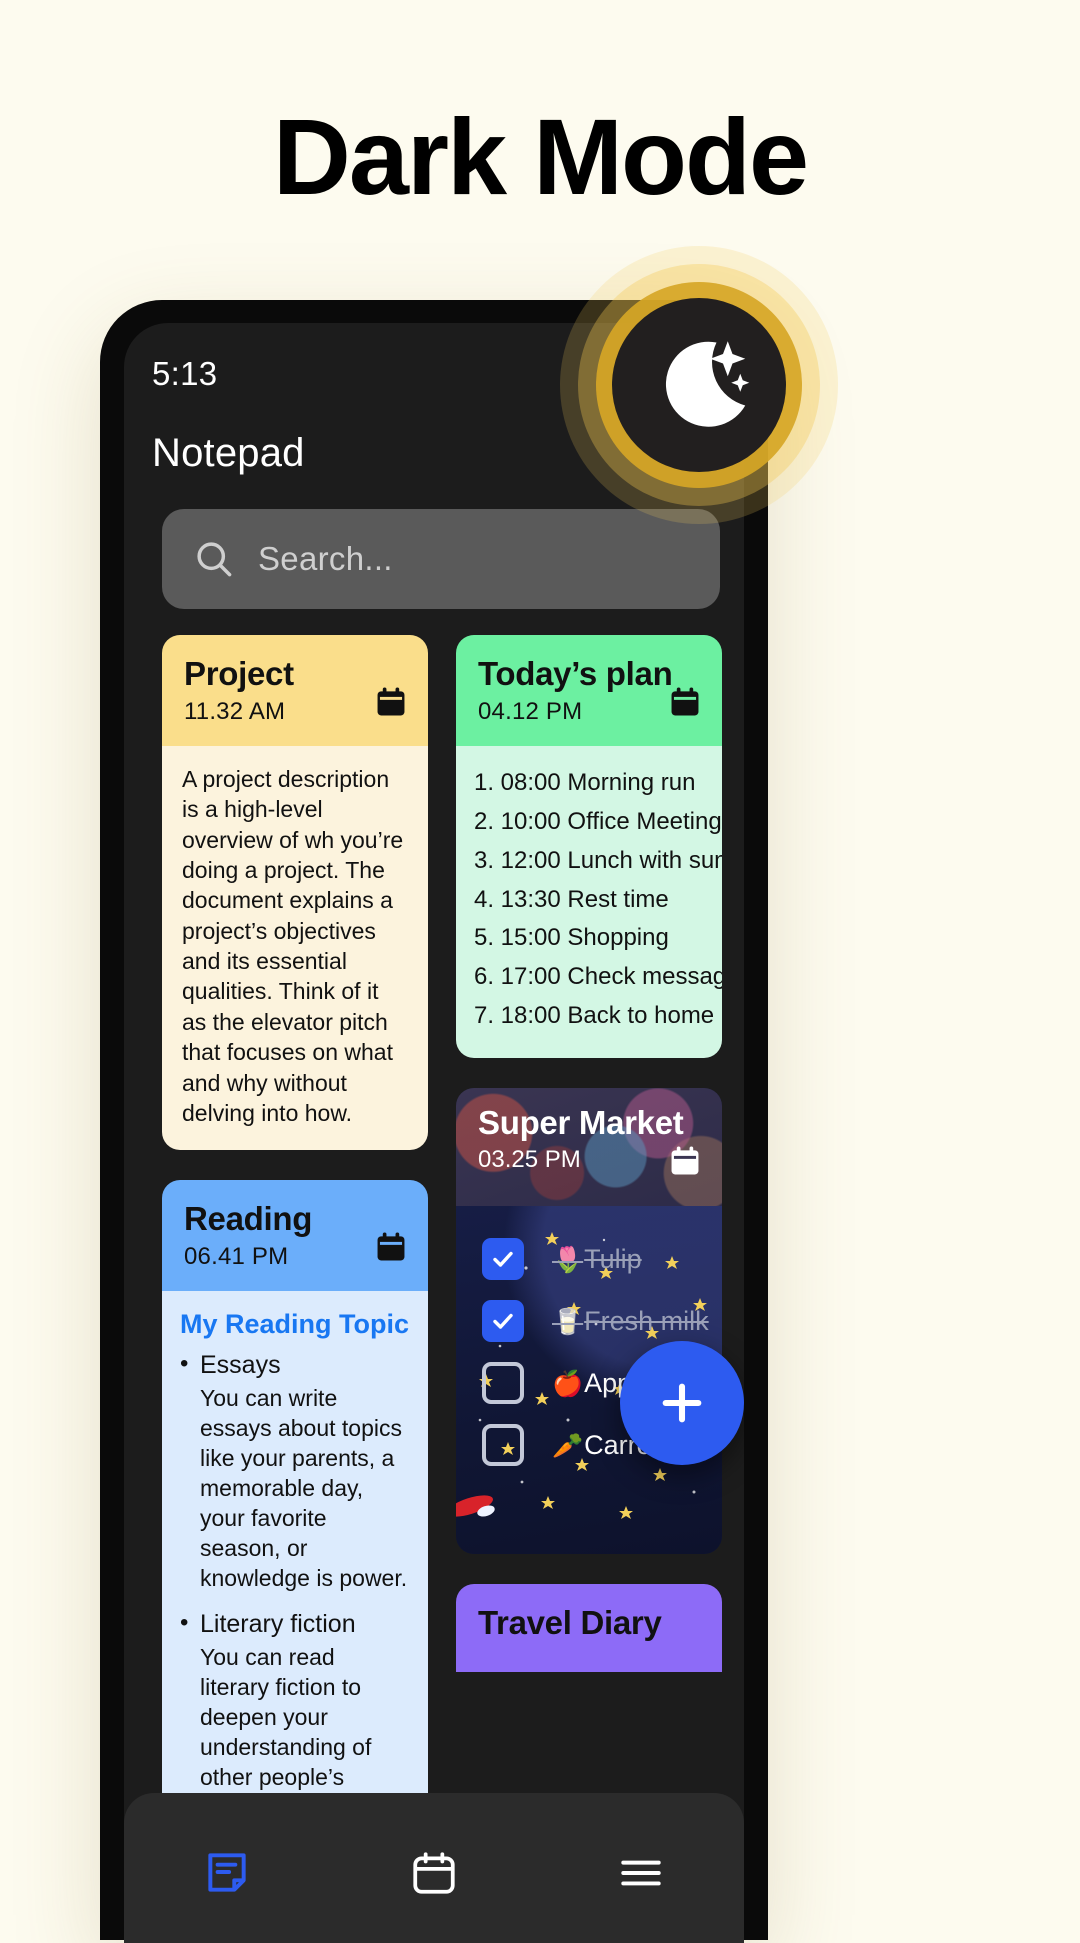  Describe the element at coordinates (236, 1257) in the screenshot. I see `note-time: 06.41 PM` at that location.